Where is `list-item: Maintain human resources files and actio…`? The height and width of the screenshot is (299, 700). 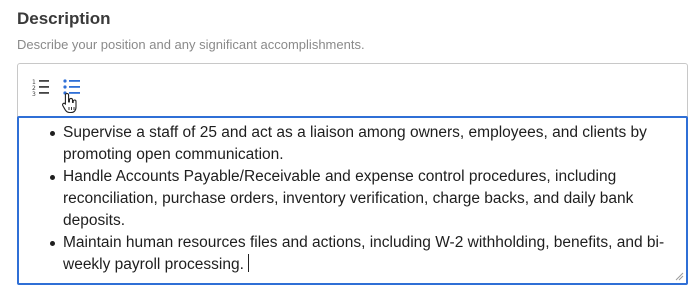 list-item: Maintain human resources files and actio… is located at coordinates (352, 254).